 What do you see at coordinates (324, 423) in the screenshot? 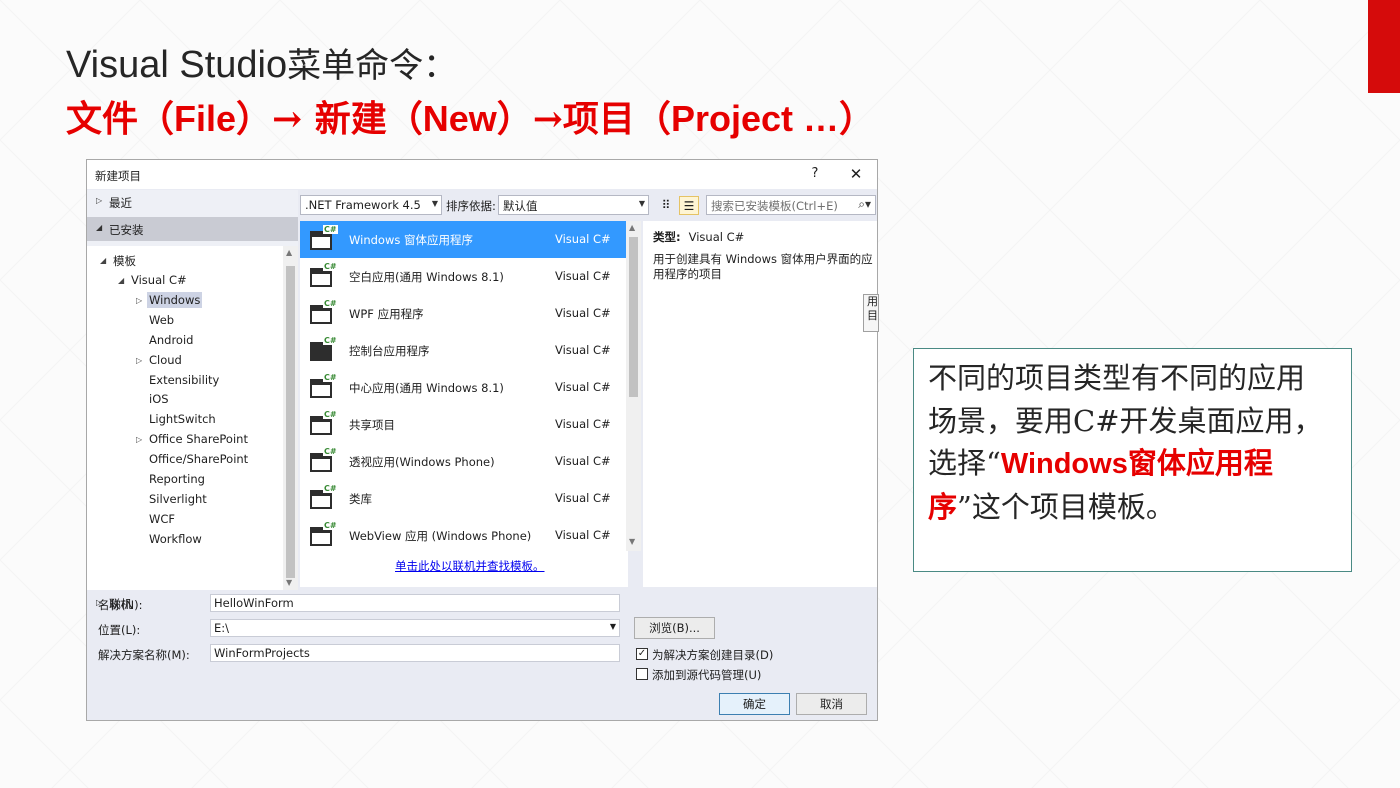
I see `shared-project-icon: C#` at bounding box center [324, 423].